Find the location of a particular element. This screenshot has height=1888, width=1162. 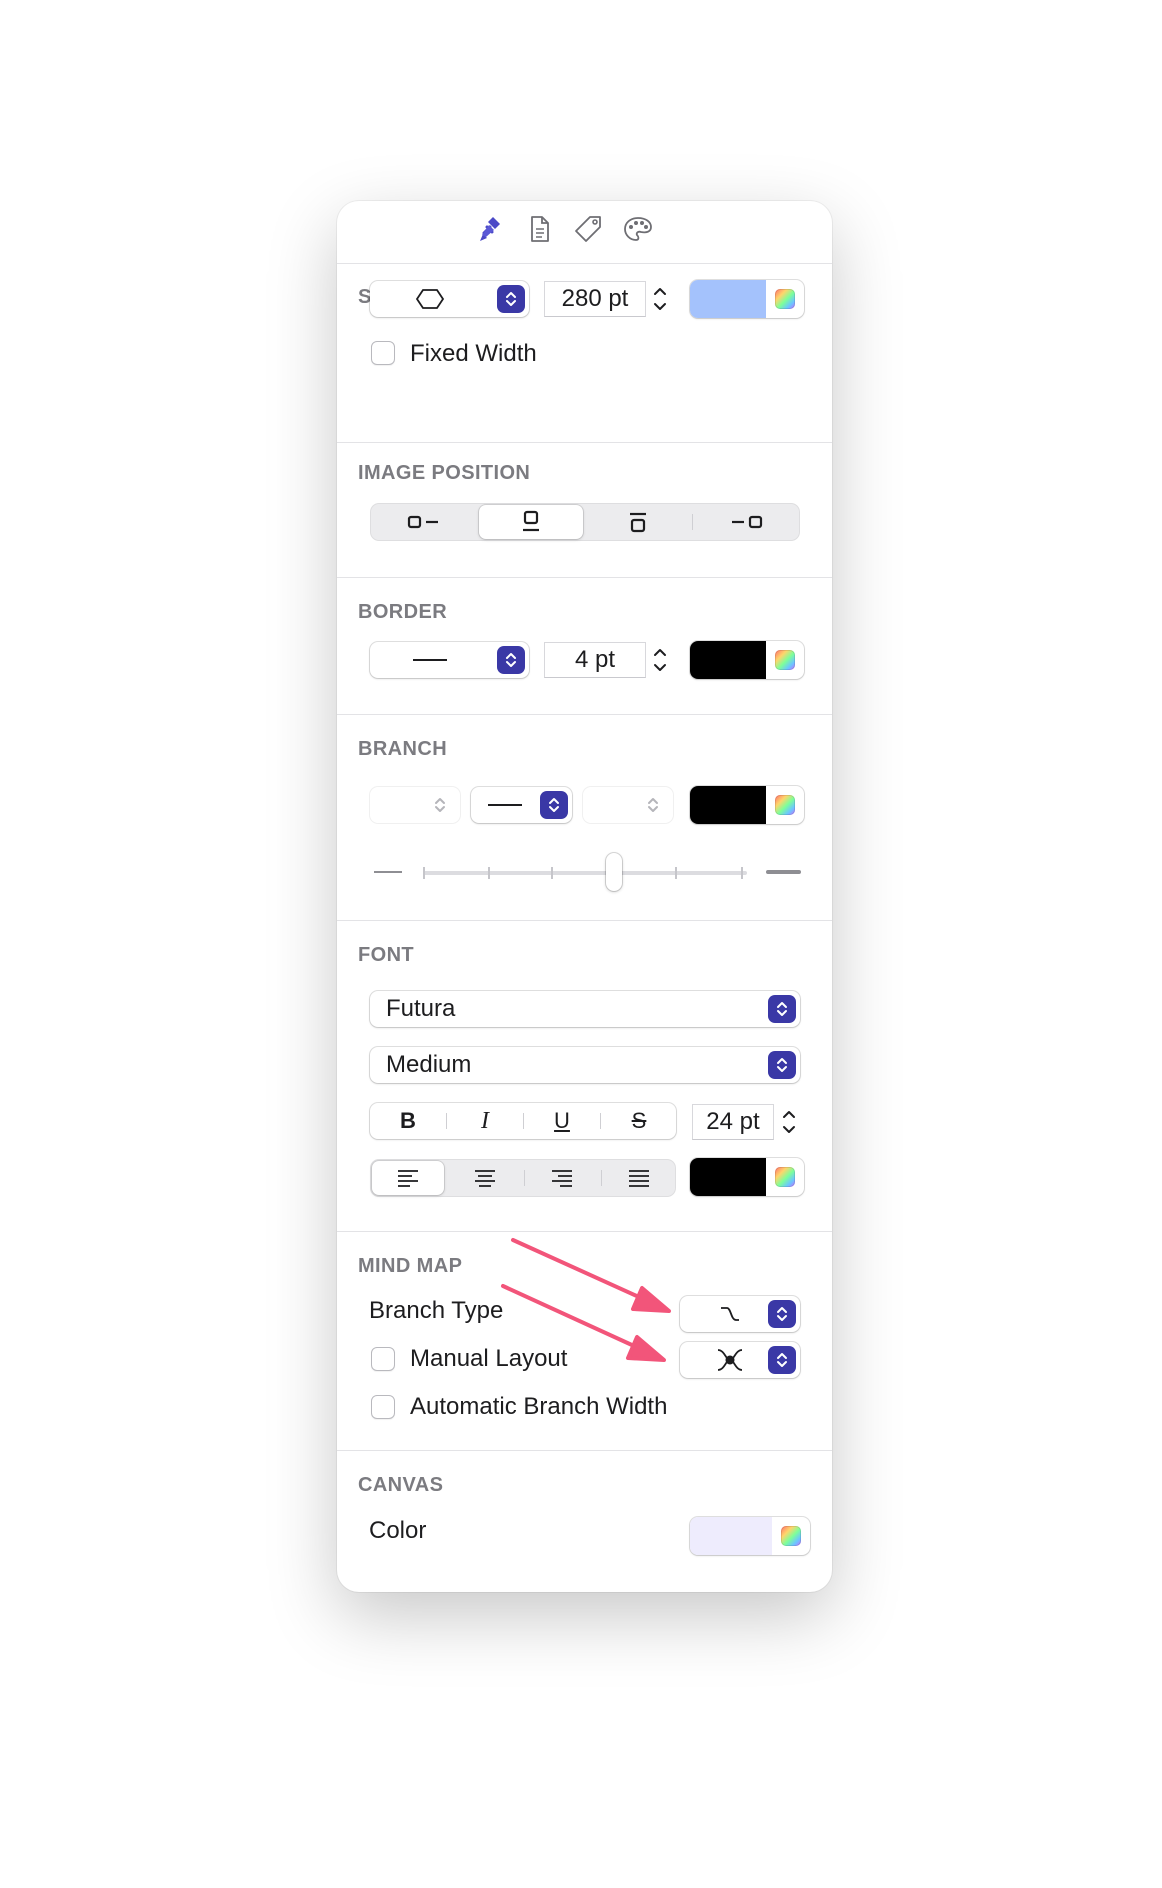

annotation-arrows is located at coordinates (586, 1300).